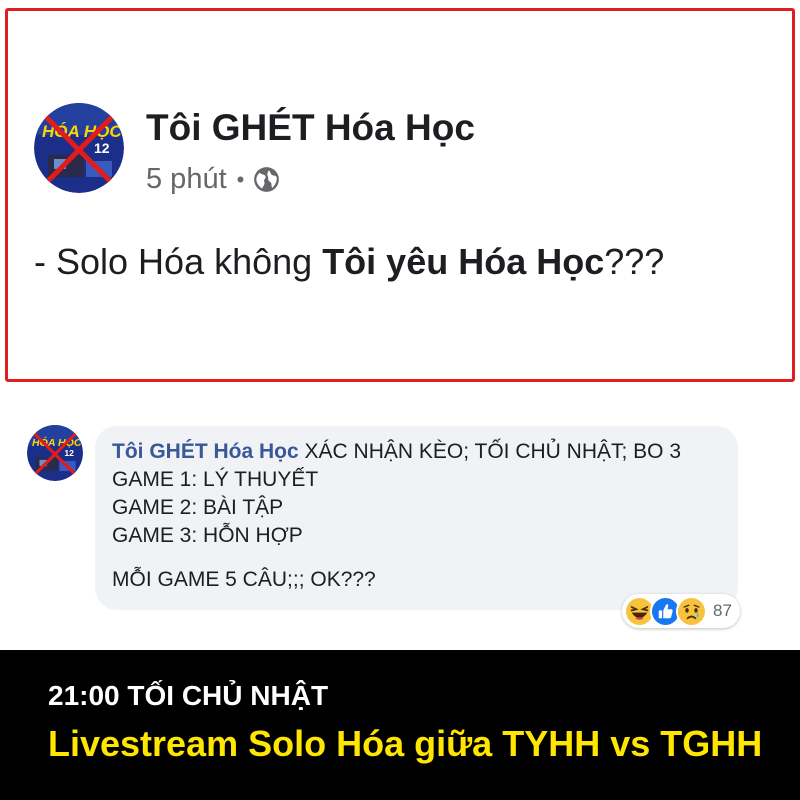 The height and width of the screenshot is (800, 800). Describe the element at coordinates (463, 261) in the screenshot. I see `post-text-bold: Tôi yêu Hóa Học` at that location.